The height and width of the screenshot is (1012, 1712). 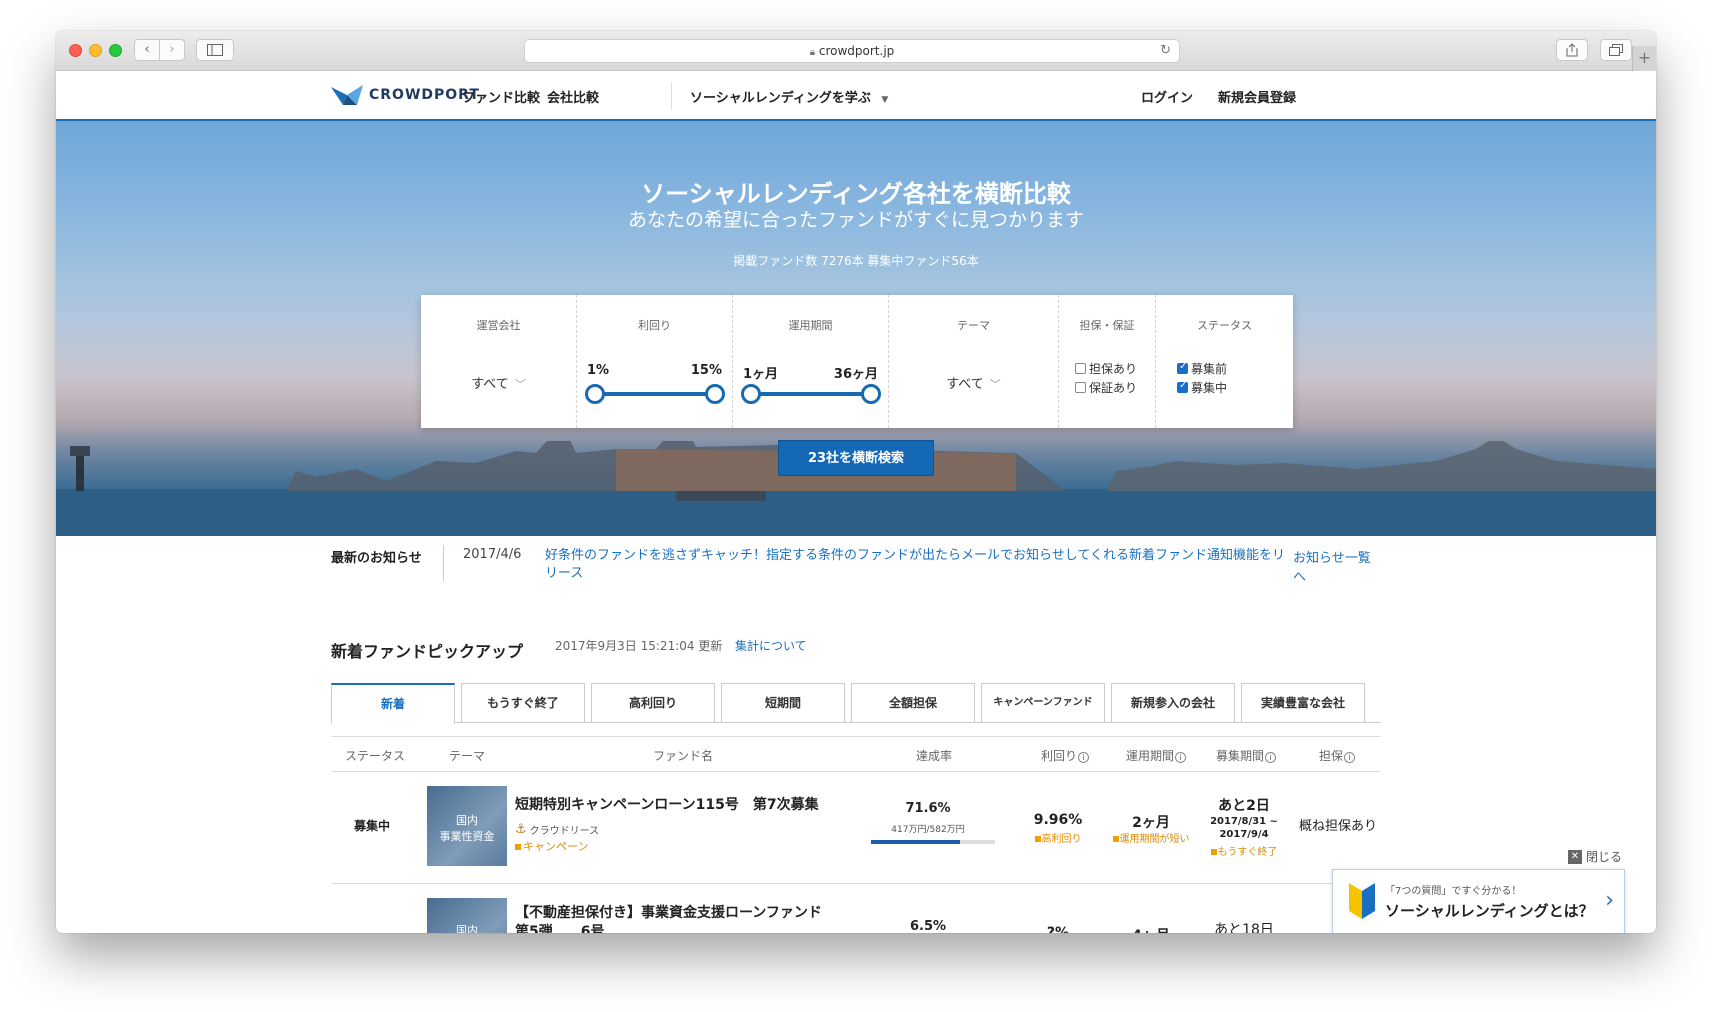 I want to click on tab-proven-companies: 実績豊富な会社, so click(x=1303, y=702).